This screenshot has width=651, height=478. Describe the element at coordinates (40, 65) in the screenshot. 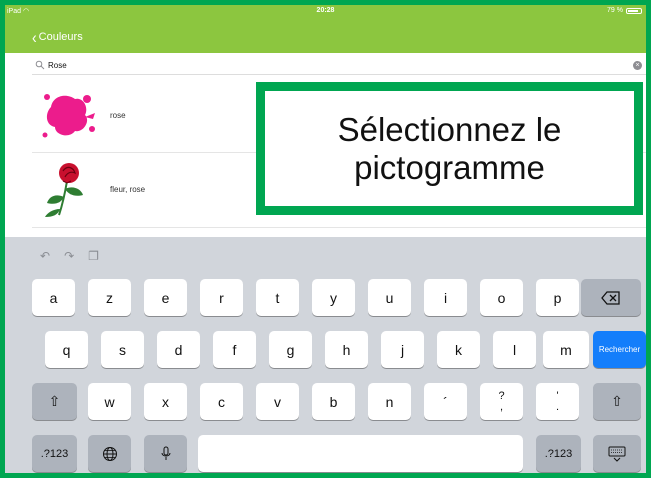

I see `search-icon` at that location.